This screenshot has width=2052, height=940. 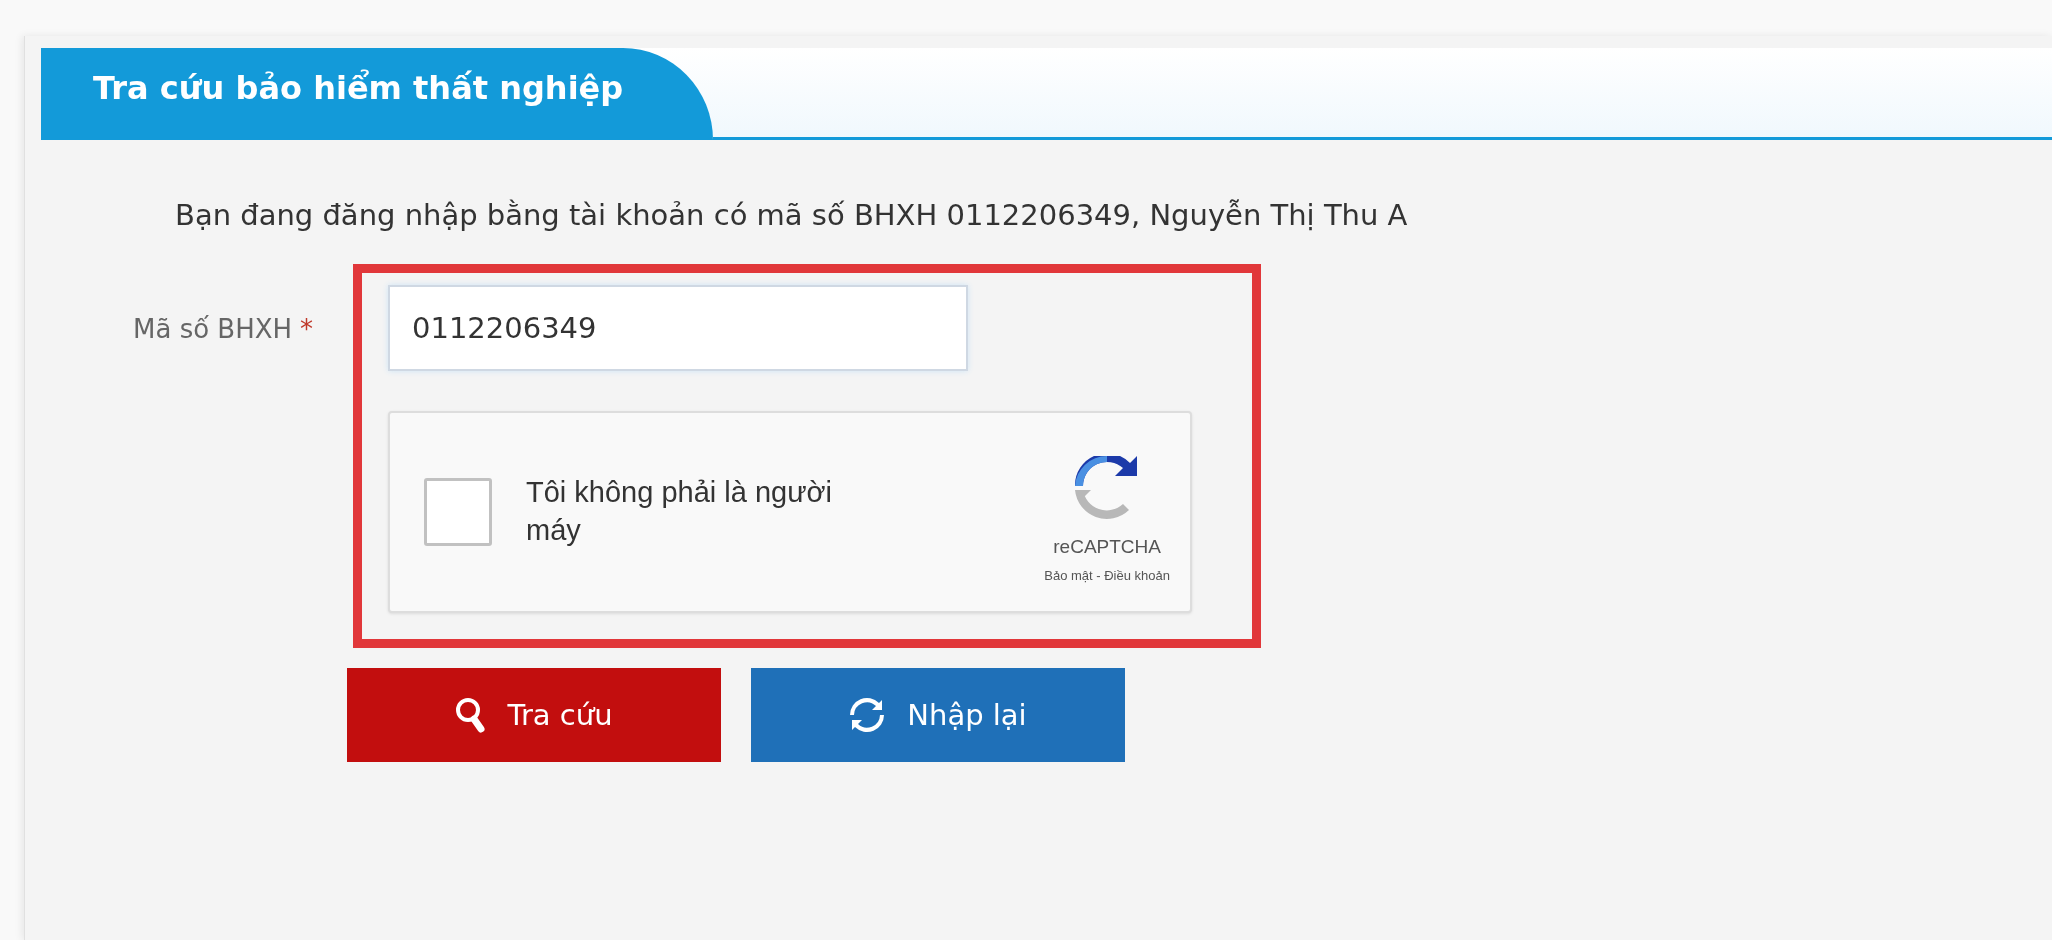 I want to click on recaptcha-logo-icon, so click(x=1107, y=487).